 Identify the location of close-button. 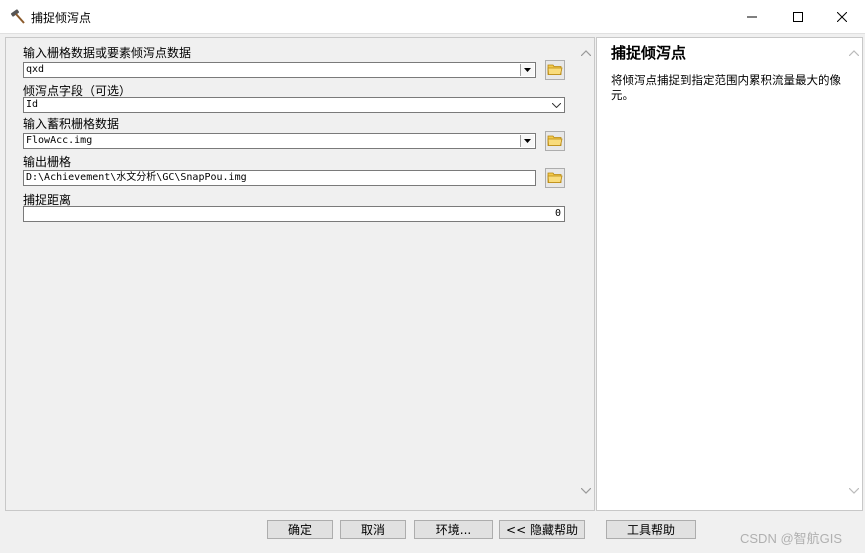
(842, 16).